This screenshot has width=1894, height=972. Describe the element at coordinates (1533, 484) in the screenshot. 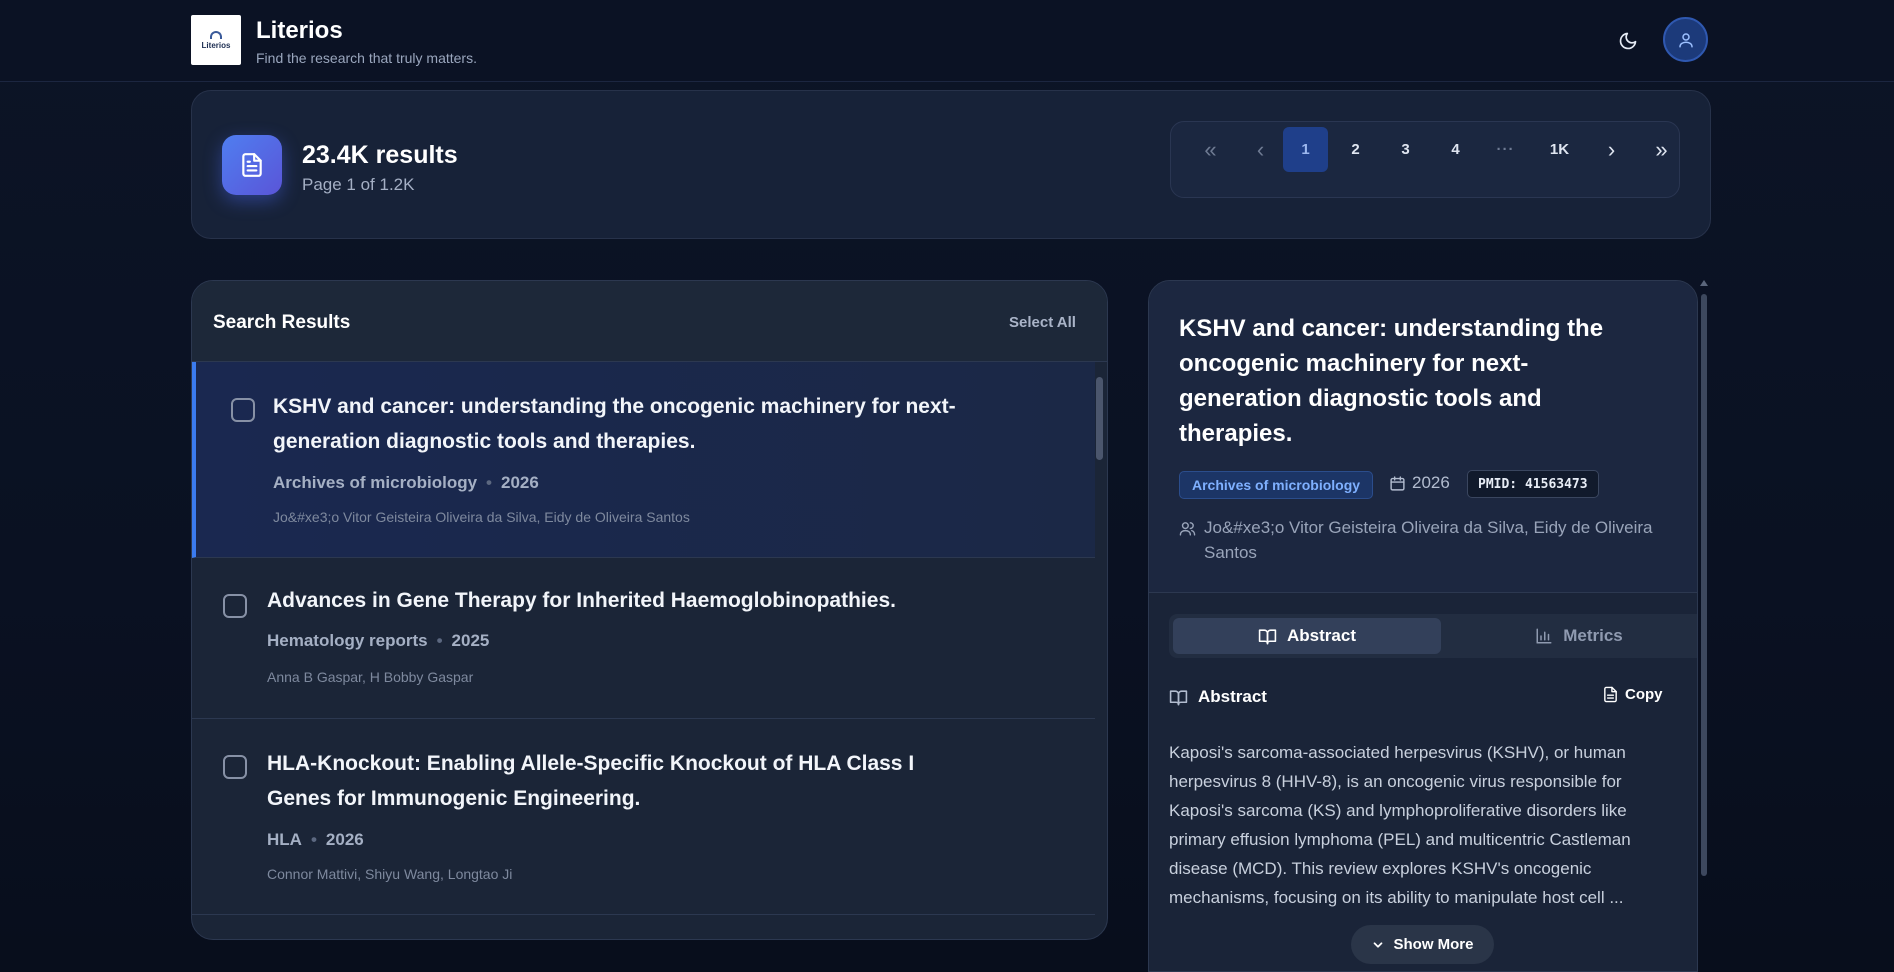

I see `pmid-badge: PMID: 41563473` at that location.